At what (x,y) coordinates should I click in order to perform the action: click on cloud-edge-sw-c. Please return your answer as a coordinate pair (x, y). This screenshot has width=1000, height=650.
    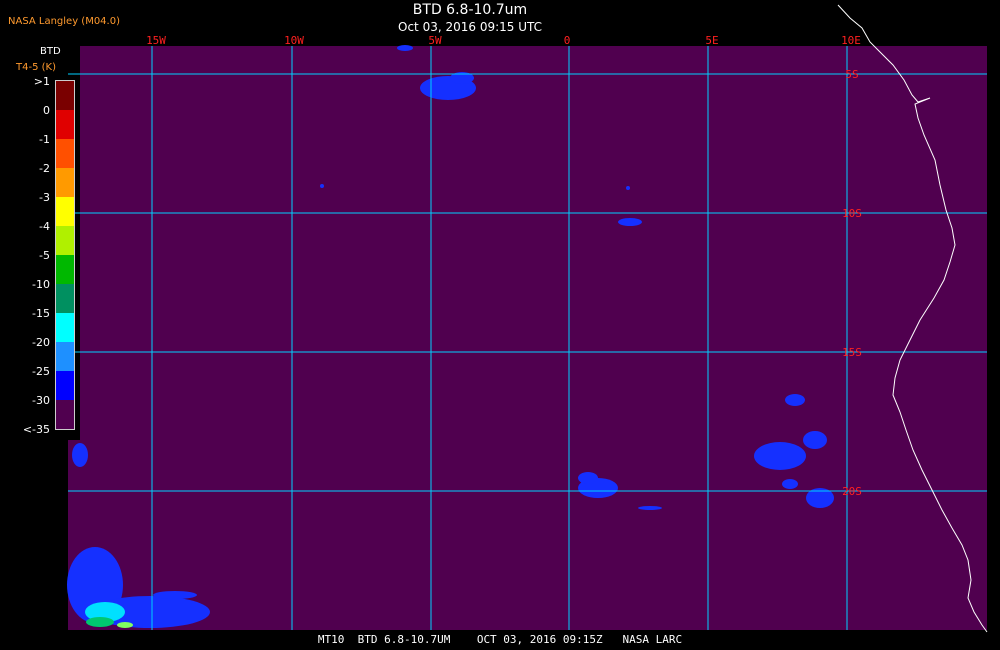
    Looking at the image, I should click on (80, 455).